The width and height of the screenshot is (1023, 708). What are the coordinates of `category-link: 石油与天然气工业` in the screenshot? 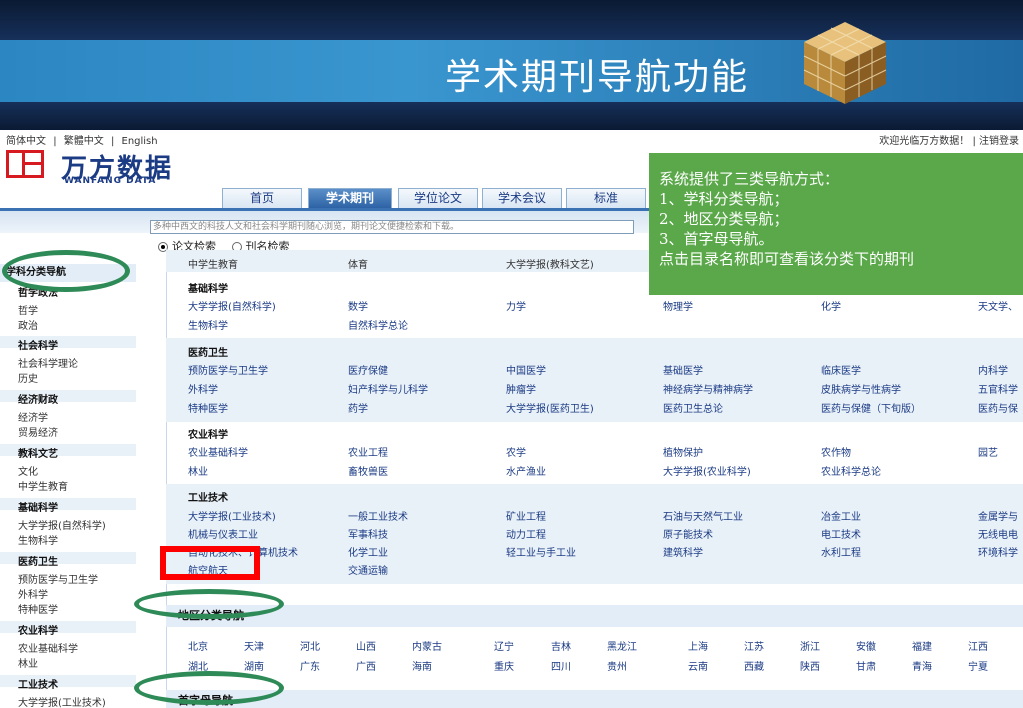 It's located at (703, 515).